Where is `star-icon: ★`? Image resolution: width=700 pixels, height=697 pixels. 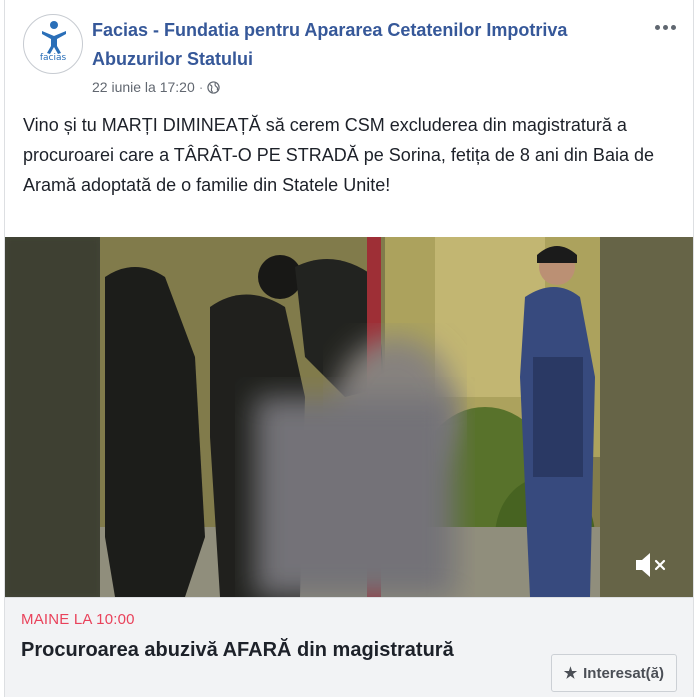 star-icon: ★ is located at coordinates (570, 673).